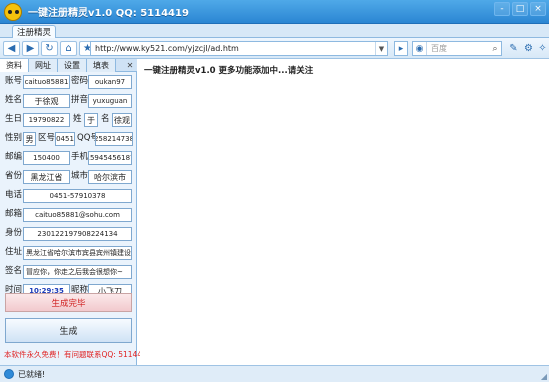  I want to click on status-bar: 已就绪! ◢, so click(274, 373).